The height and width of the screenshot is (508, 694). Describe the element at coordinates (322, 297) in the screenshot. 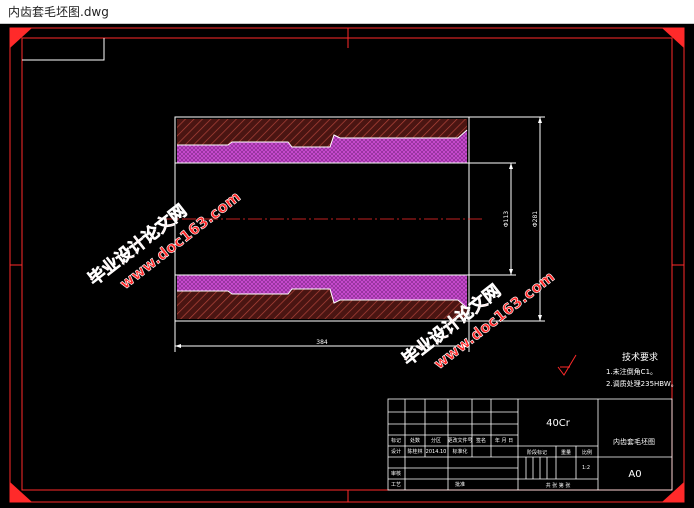

I see `lower-wall-section` at that location.